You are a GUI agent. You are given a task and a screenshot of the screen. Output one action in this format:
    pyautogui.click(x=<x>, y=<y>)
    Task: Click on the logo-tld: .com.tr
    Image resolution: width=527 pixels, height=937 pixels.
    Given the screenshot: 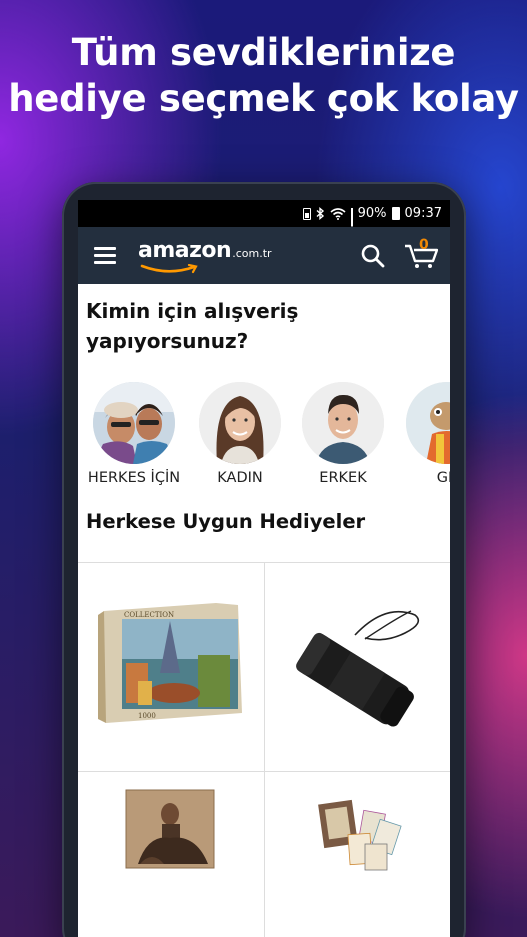 What is the action you would take?
    pyautogui.click(x=252, y=253)
    